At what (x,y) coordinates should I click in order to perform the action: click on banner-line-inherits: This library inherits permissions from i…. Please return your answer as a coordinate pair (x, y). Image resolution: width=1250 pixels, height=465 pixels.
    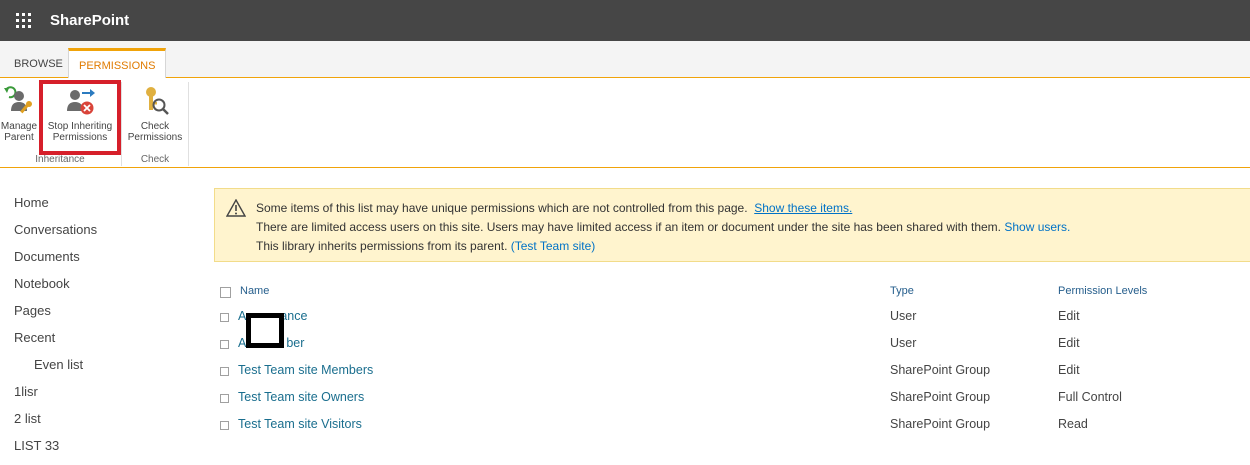
    Looking at the image, I should click on (753, 246).